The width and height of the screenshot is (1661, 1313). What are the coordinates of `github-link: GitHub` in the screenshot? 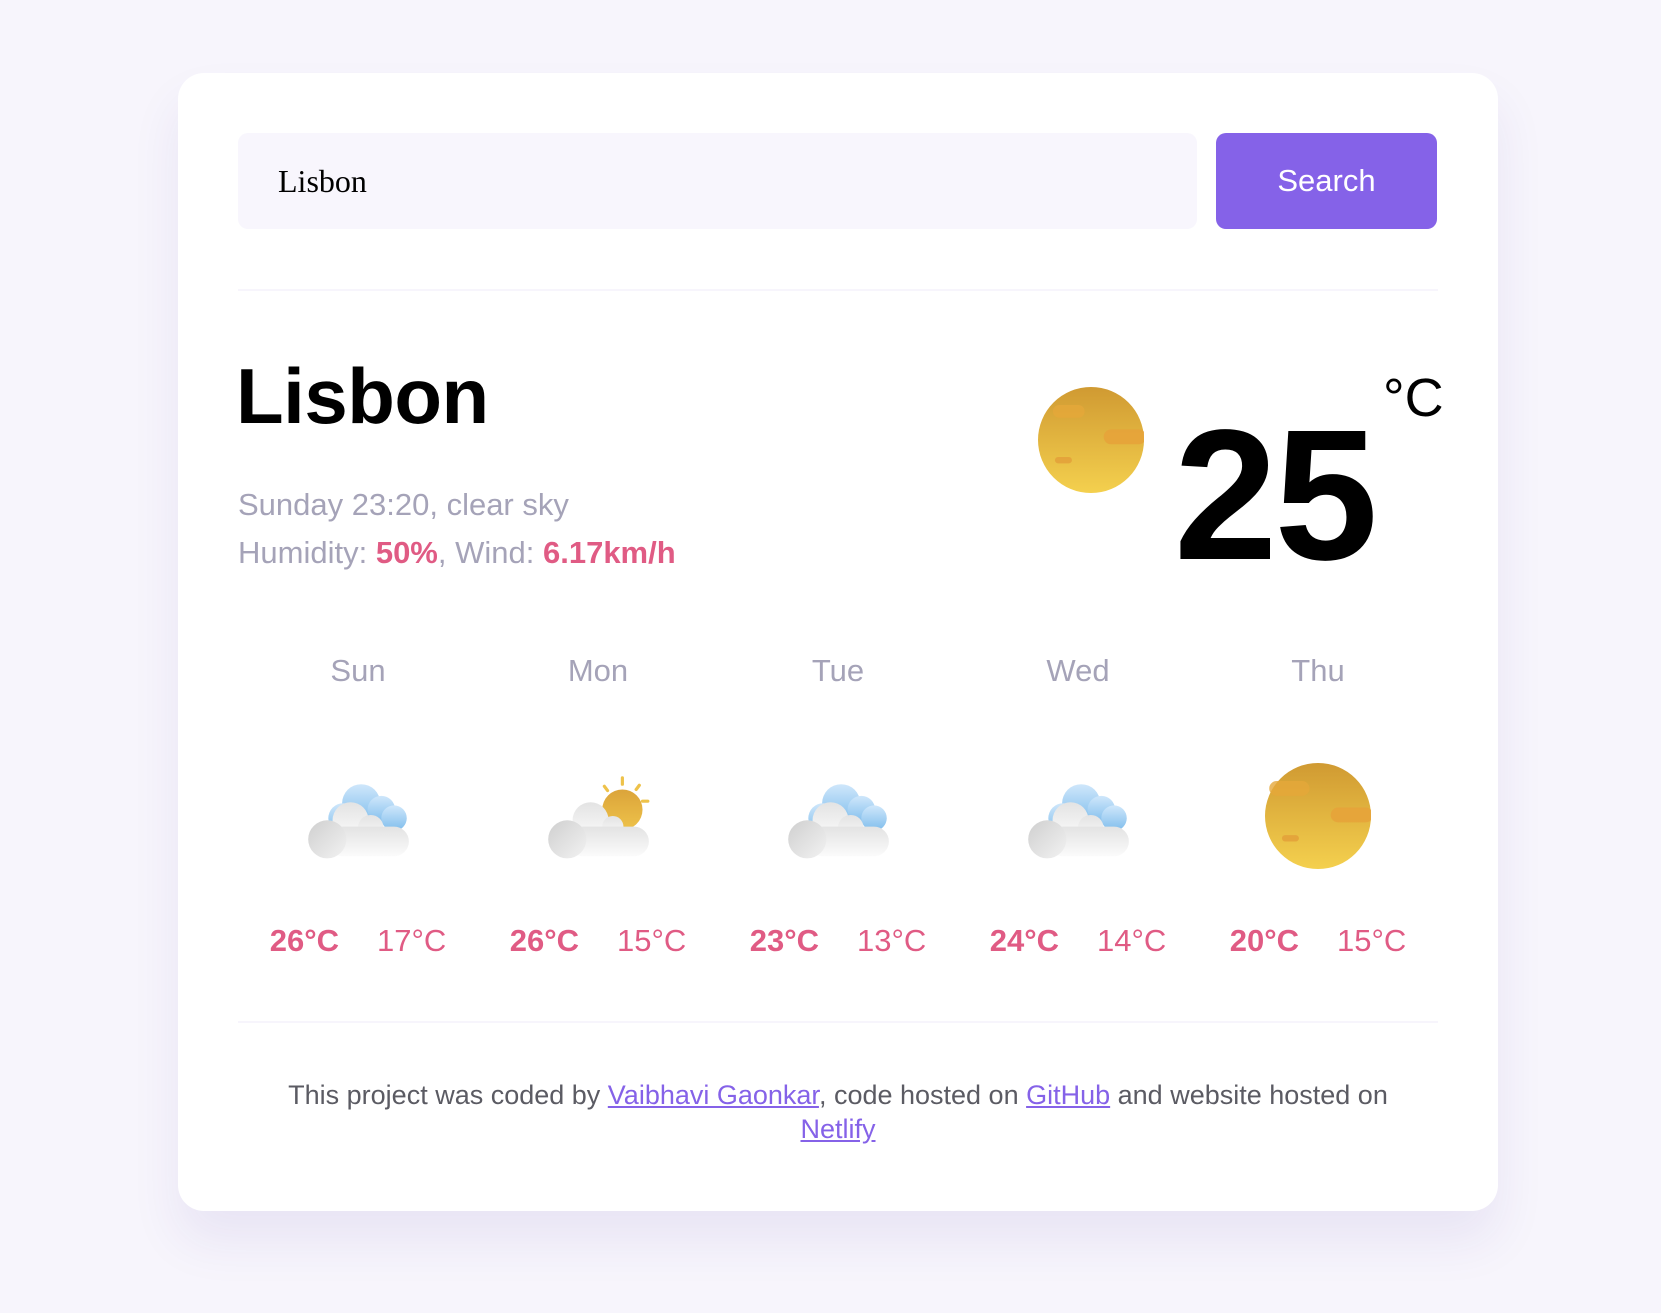 It's located at (1068, 1095).